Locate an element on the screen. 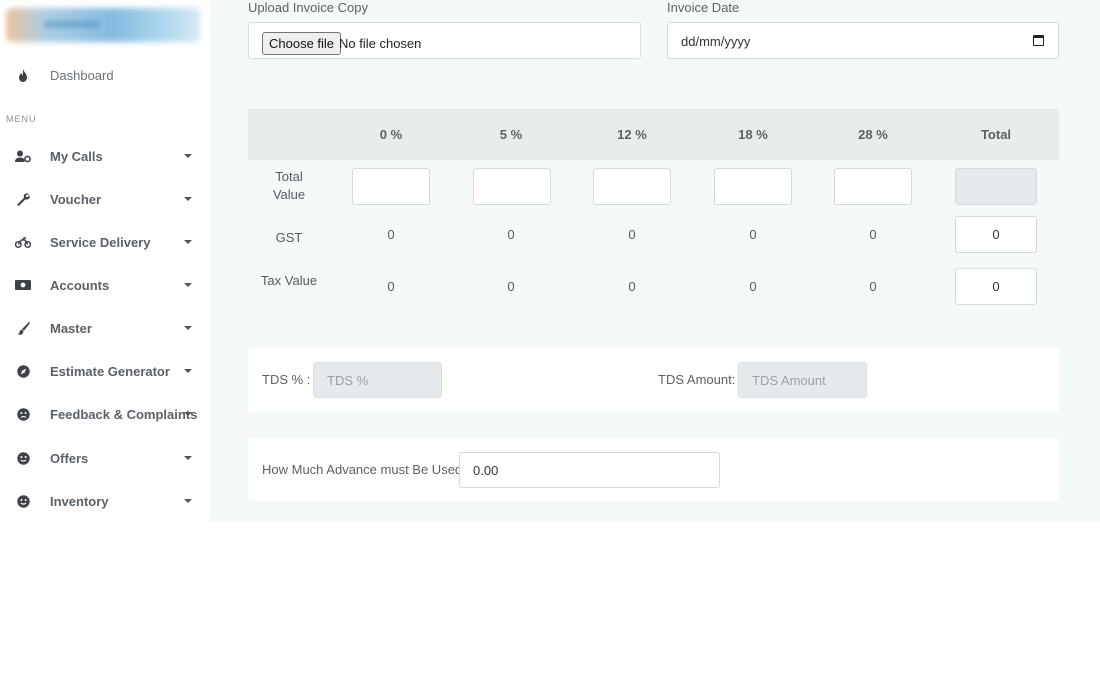 Image resolution: width=1100 pixels, height=686 pixels. sidebar-item-label: Offers is located at coordinates (69, 458).